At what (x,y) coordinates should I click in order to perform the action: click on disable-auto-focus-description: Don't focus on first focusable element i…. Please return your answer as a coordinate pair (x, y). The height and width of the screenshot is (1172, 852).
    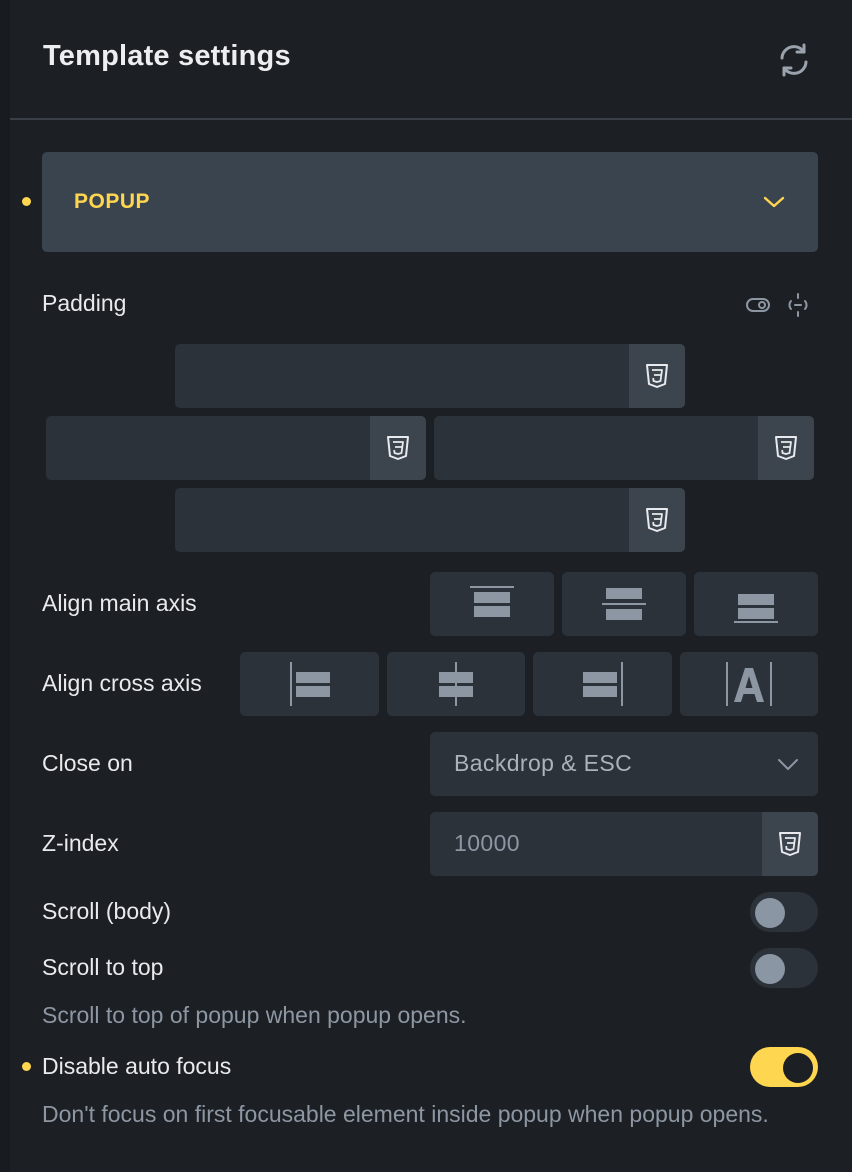
    Looking at the image, I should click on (405, 1114).